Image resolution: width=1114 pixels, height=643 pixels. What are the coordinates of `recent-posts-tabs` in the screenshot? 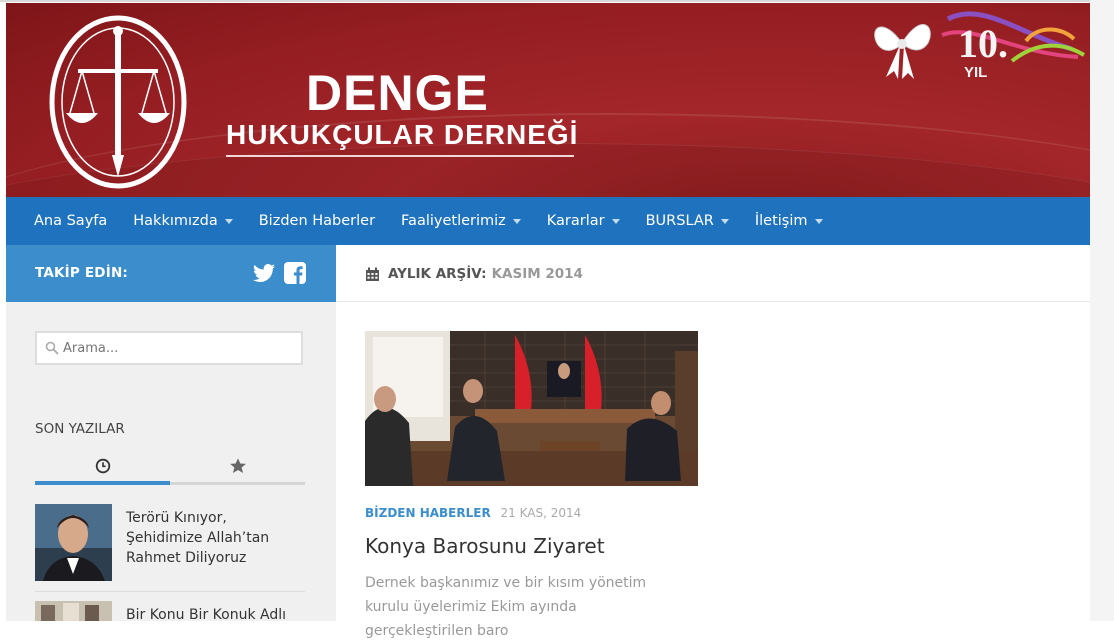 It's located at (170, 468).